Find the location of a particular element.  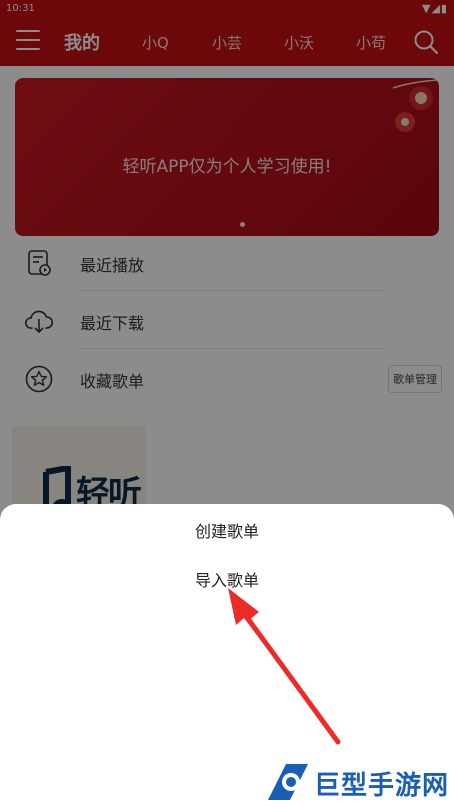

create-playlist-option: 创建歌单 is located at coordinates (227, 530).